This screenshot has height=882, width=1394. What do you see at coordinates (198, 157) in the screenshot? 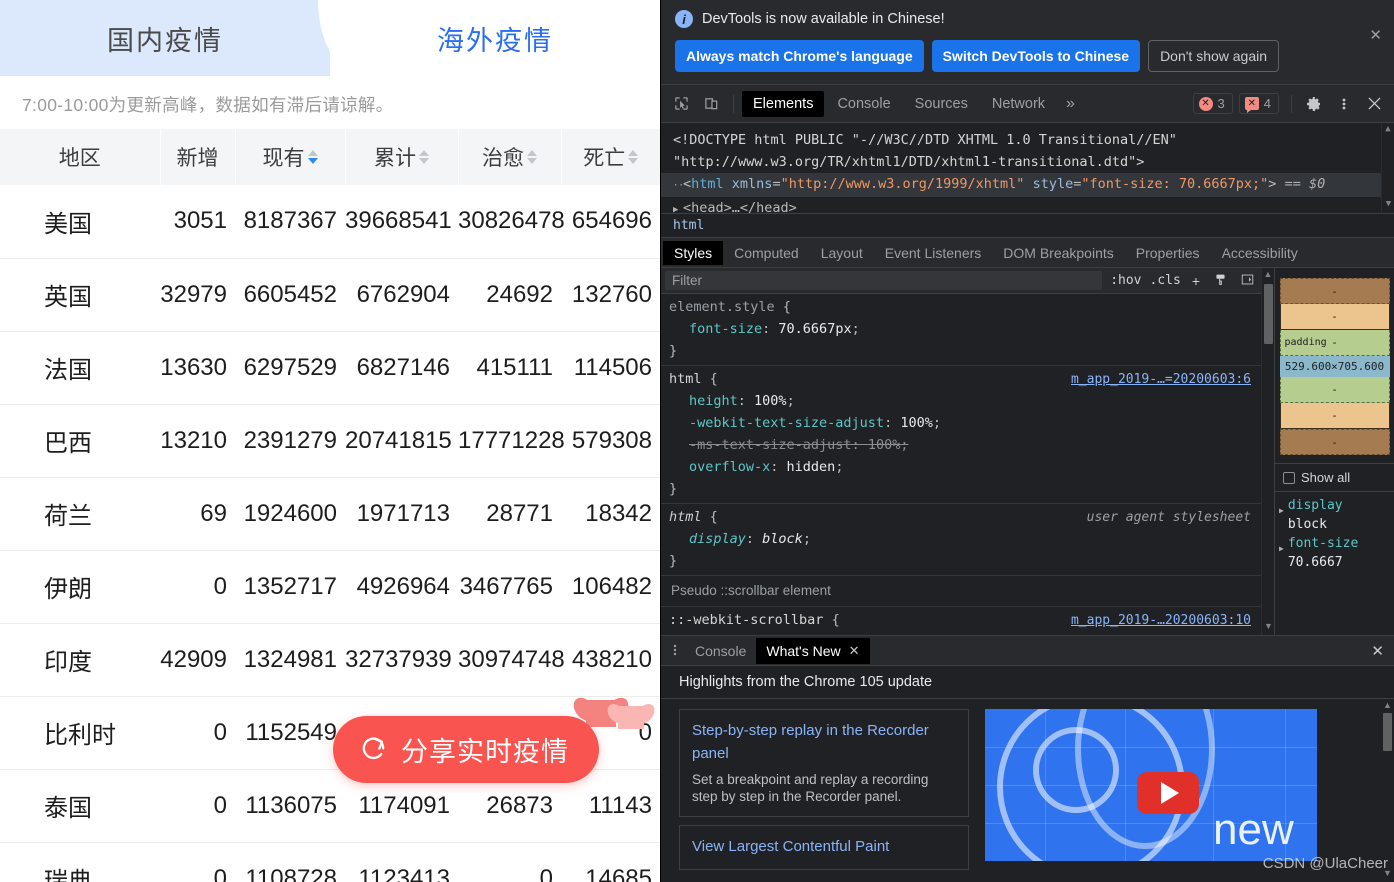
I see `th-new: 新增` at bounding box center [198, 157].